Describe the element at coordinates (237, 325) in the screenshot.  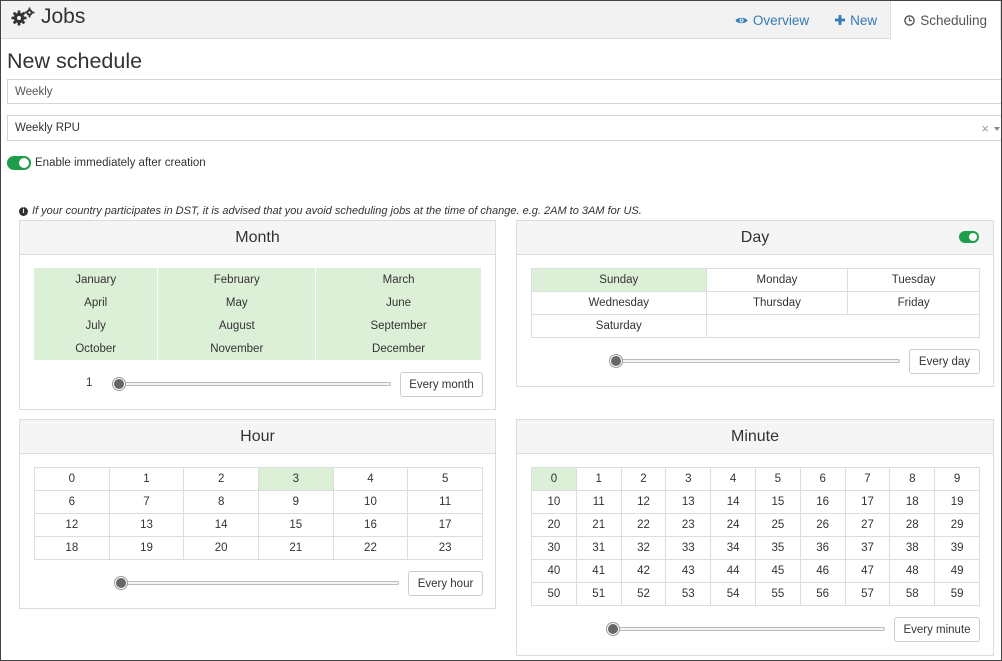
I see `month-cell: August` at that location.